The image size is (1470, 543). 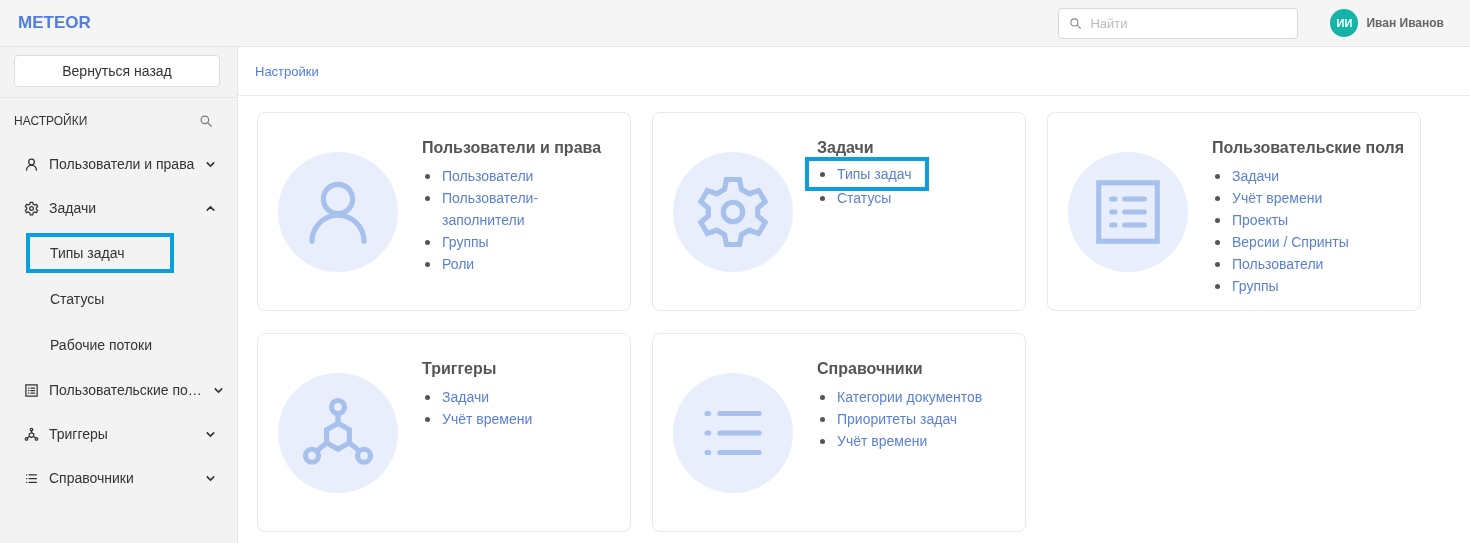 What do you see at coordinates (874, 174) in the screenshot?
I see `card-link: Типы задач` at bounding box center [874, 174].